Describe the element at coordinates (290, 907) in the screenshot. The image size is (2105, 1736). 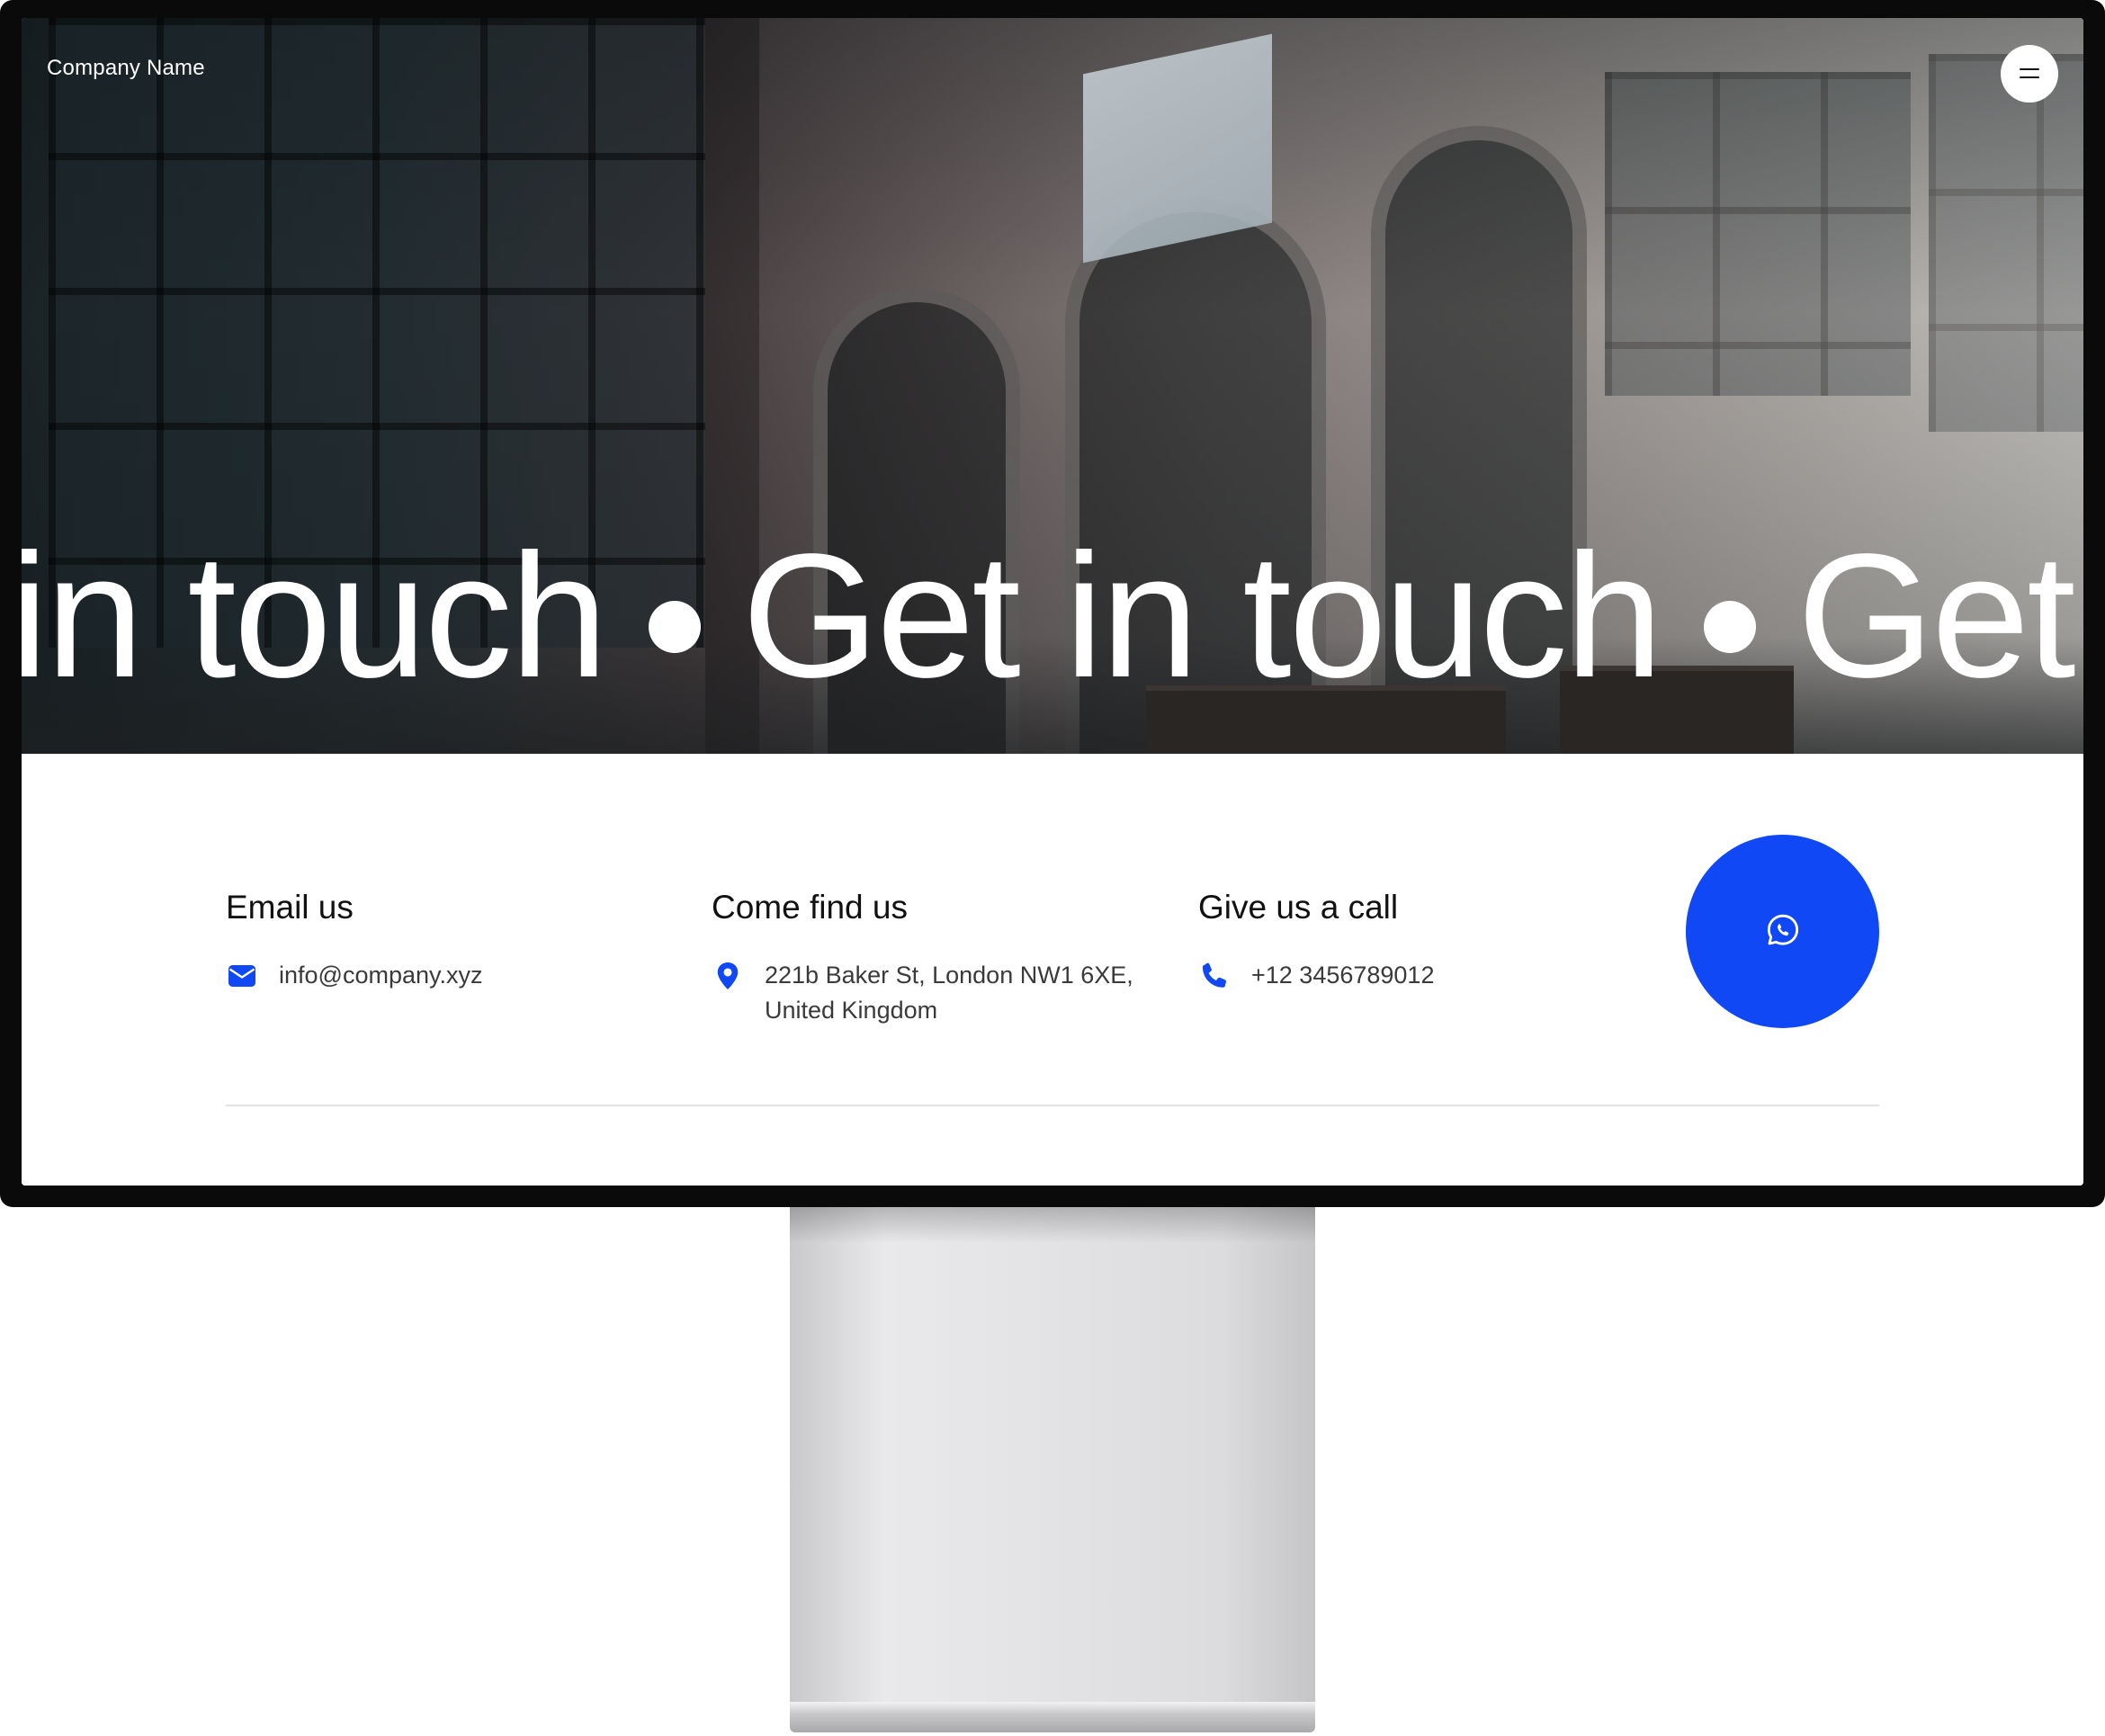
I see `email-title: Email us` at that location.